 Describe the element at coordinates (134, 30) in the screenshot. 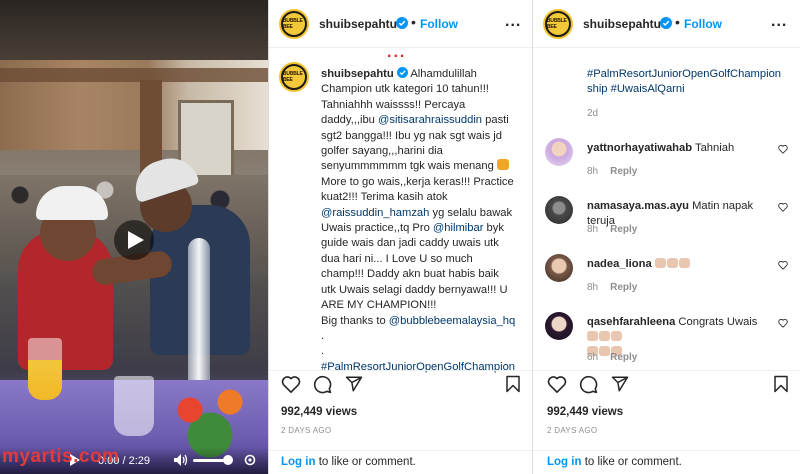

I see `video-frame-ceiling` at that location.